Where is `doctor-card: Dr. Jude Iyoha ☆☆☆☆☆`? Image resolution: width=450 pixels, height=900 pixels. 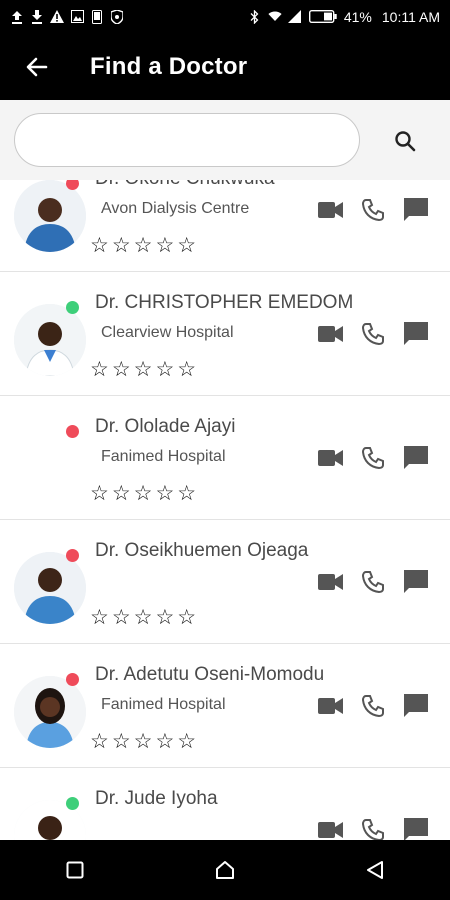 doctor-card: Dr. Jude Iyoha ☆☆☆☆☆ is located at coordinates (225, 804).